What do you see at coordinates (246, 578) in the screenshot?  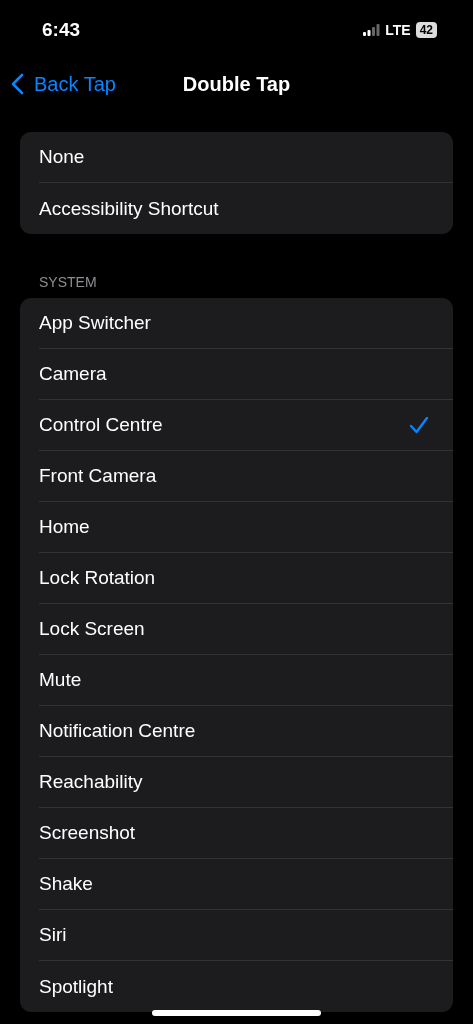 I see `option-row: Lock Rotation` at bounding box center [246, 578].